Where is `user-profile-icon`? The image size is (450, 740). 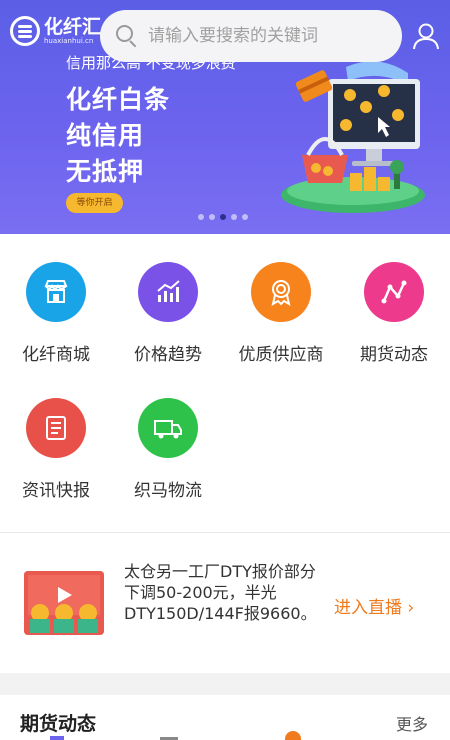
user-profile-icon is located at coordinates (426, 36).